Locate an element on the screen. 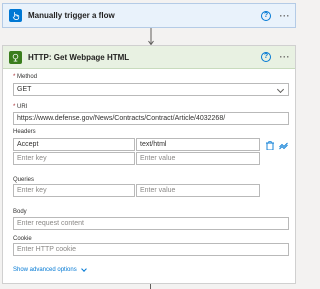 The image size is (320, 289). body-input: Enter request content is located at coordinates (151, 223).